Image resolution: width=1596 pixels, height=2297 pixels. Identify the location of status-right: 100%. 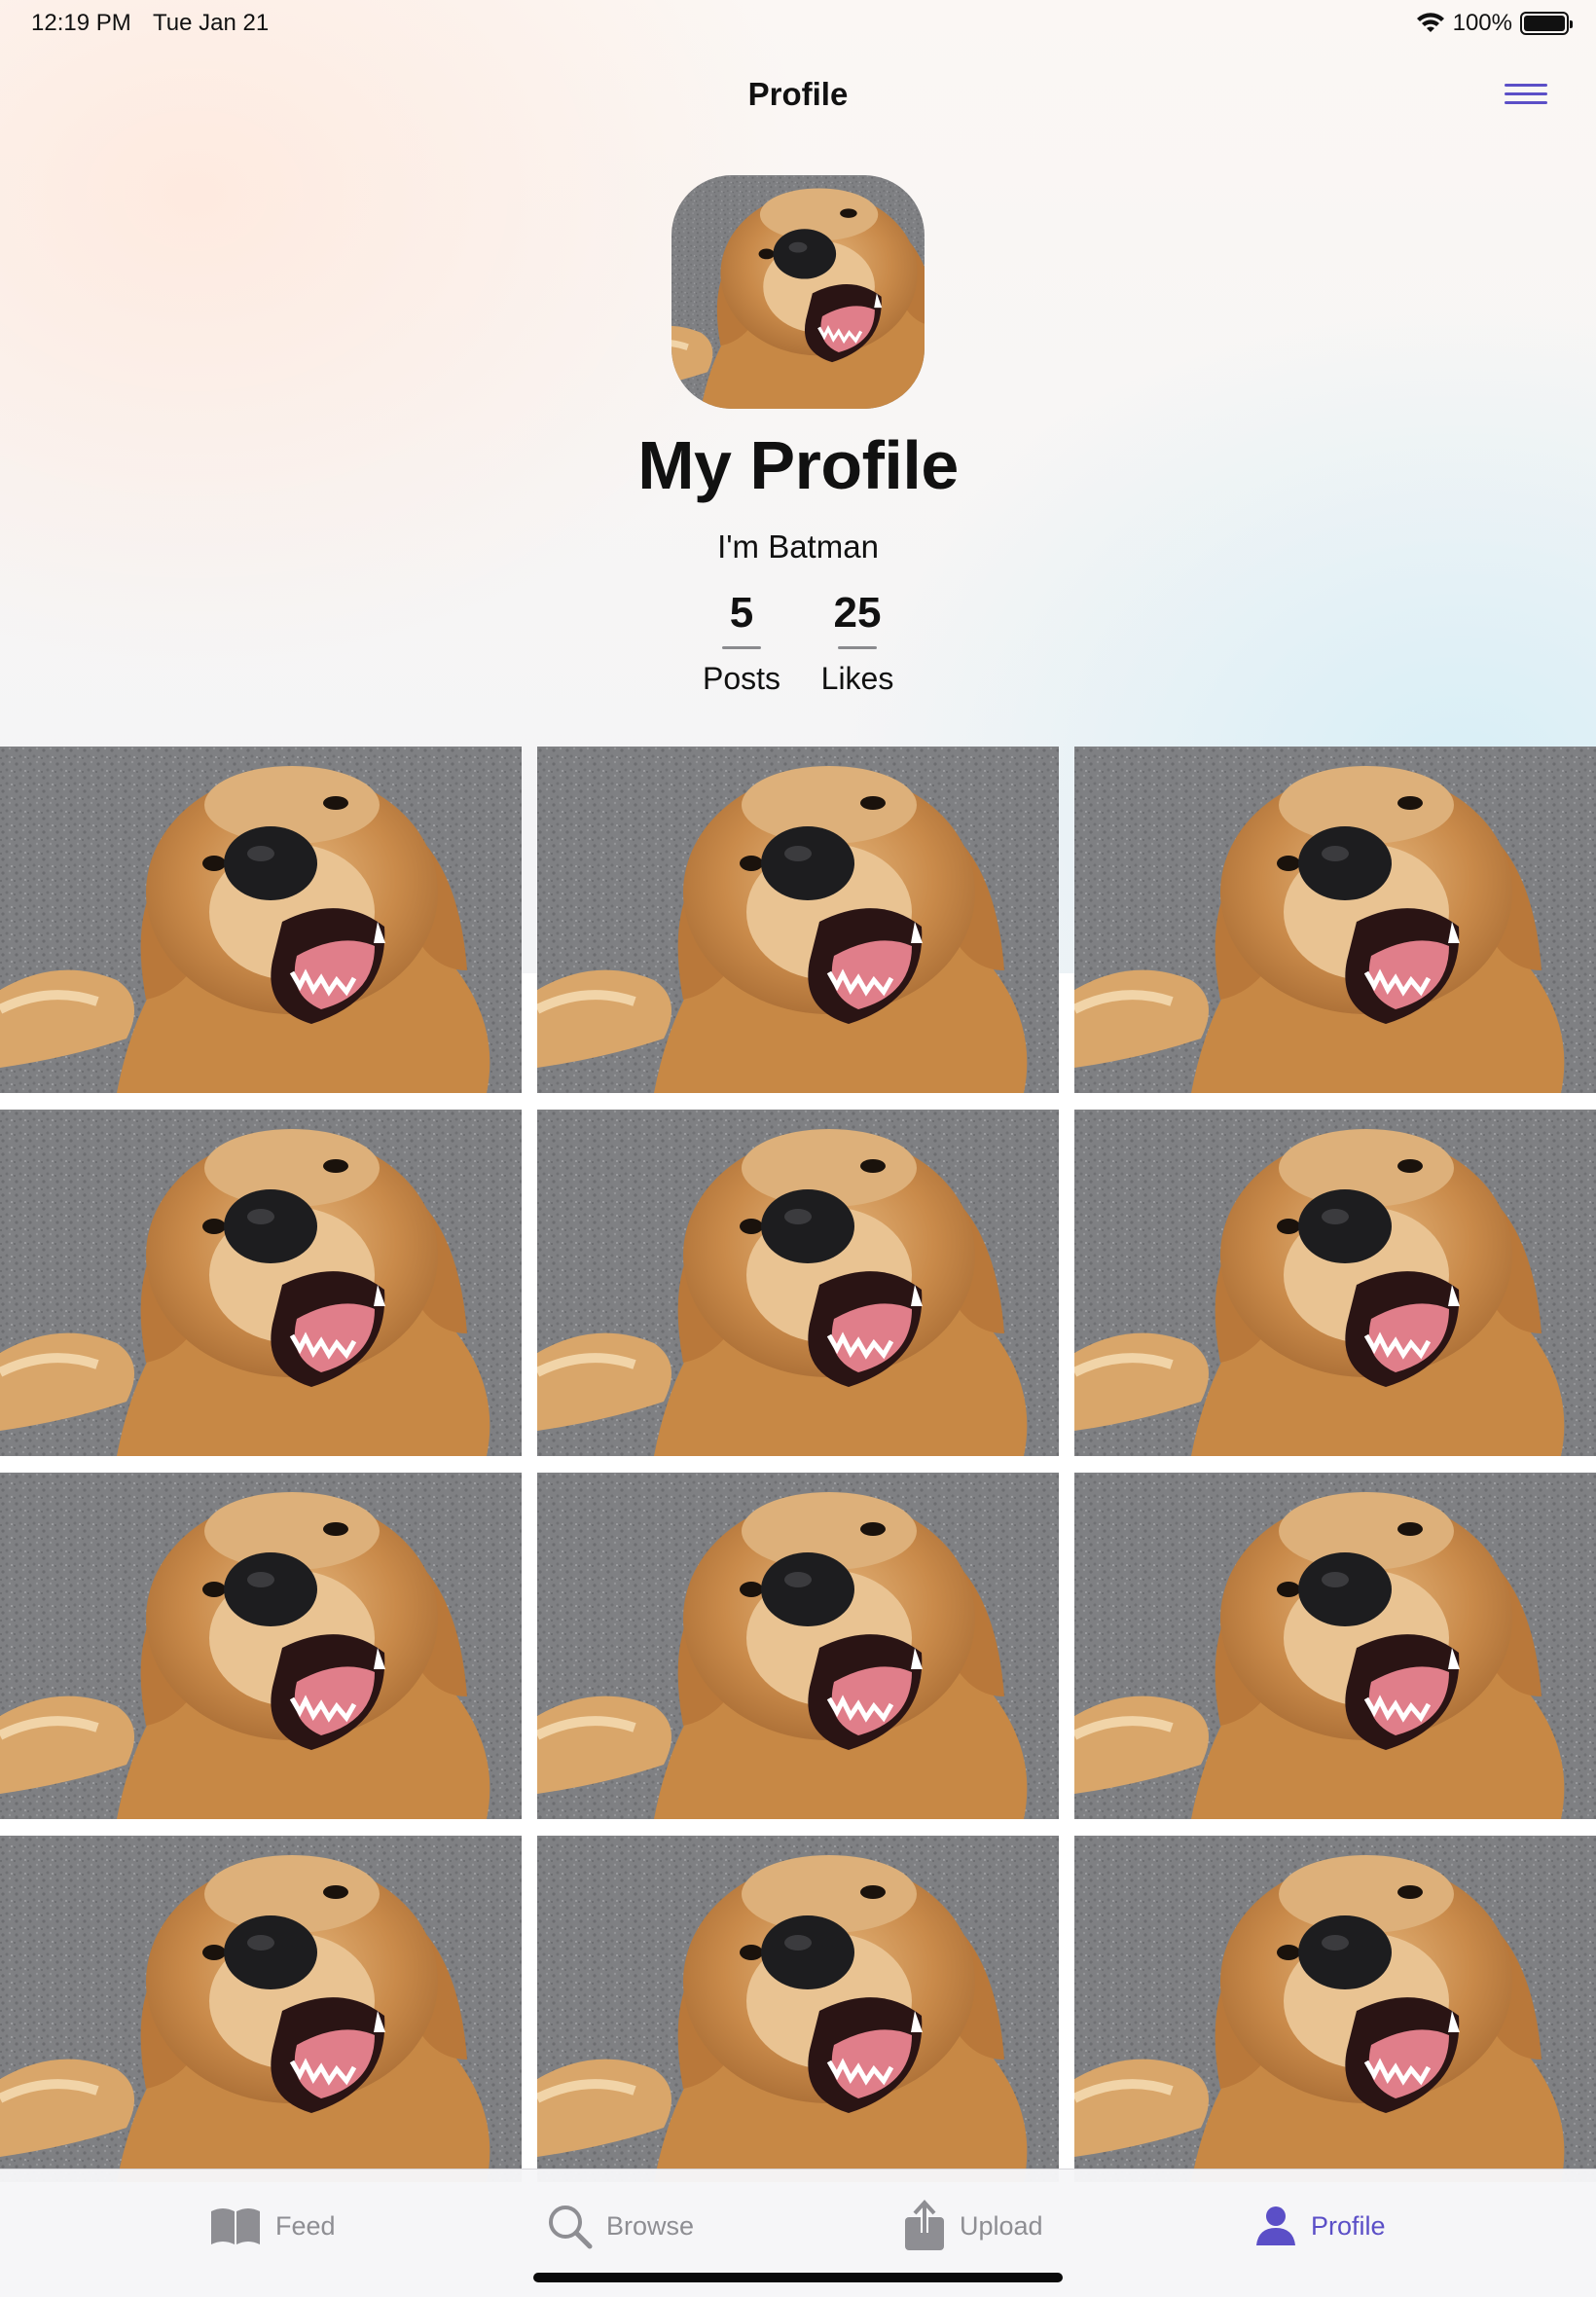
(1494, 23).